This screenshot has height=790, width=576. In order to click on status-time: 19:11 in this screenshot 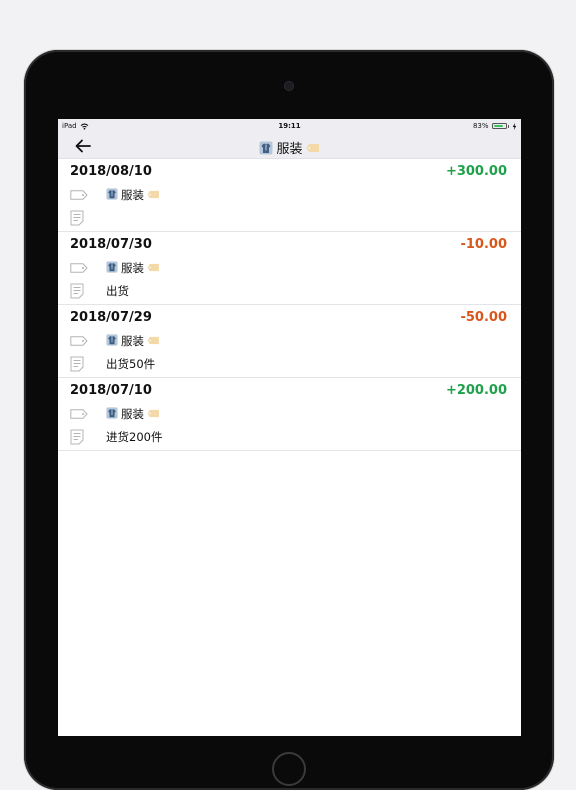, I will do `click(289, 126)`.